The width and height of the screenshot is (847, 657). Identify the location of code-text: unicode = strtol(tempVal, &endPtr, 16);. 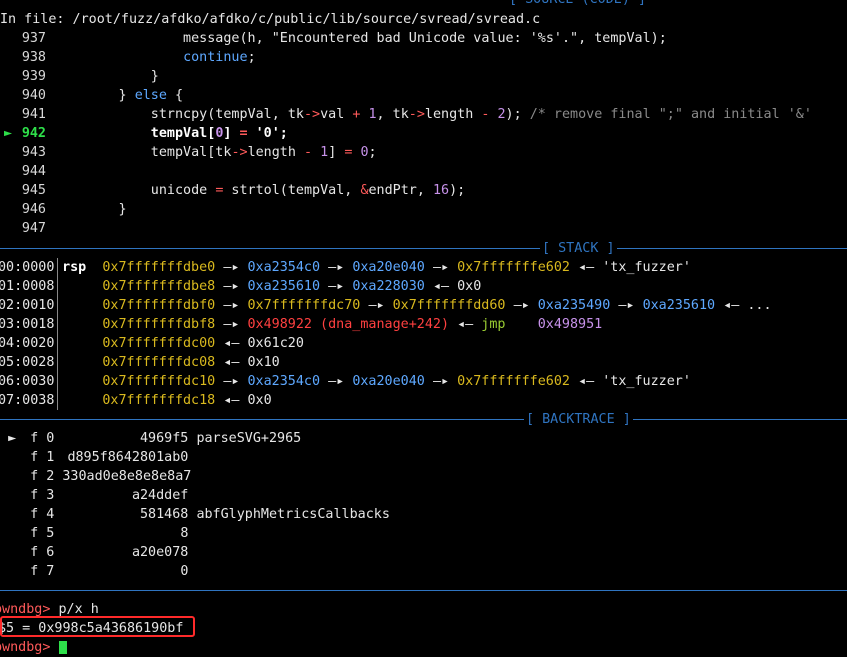
(256, 190).